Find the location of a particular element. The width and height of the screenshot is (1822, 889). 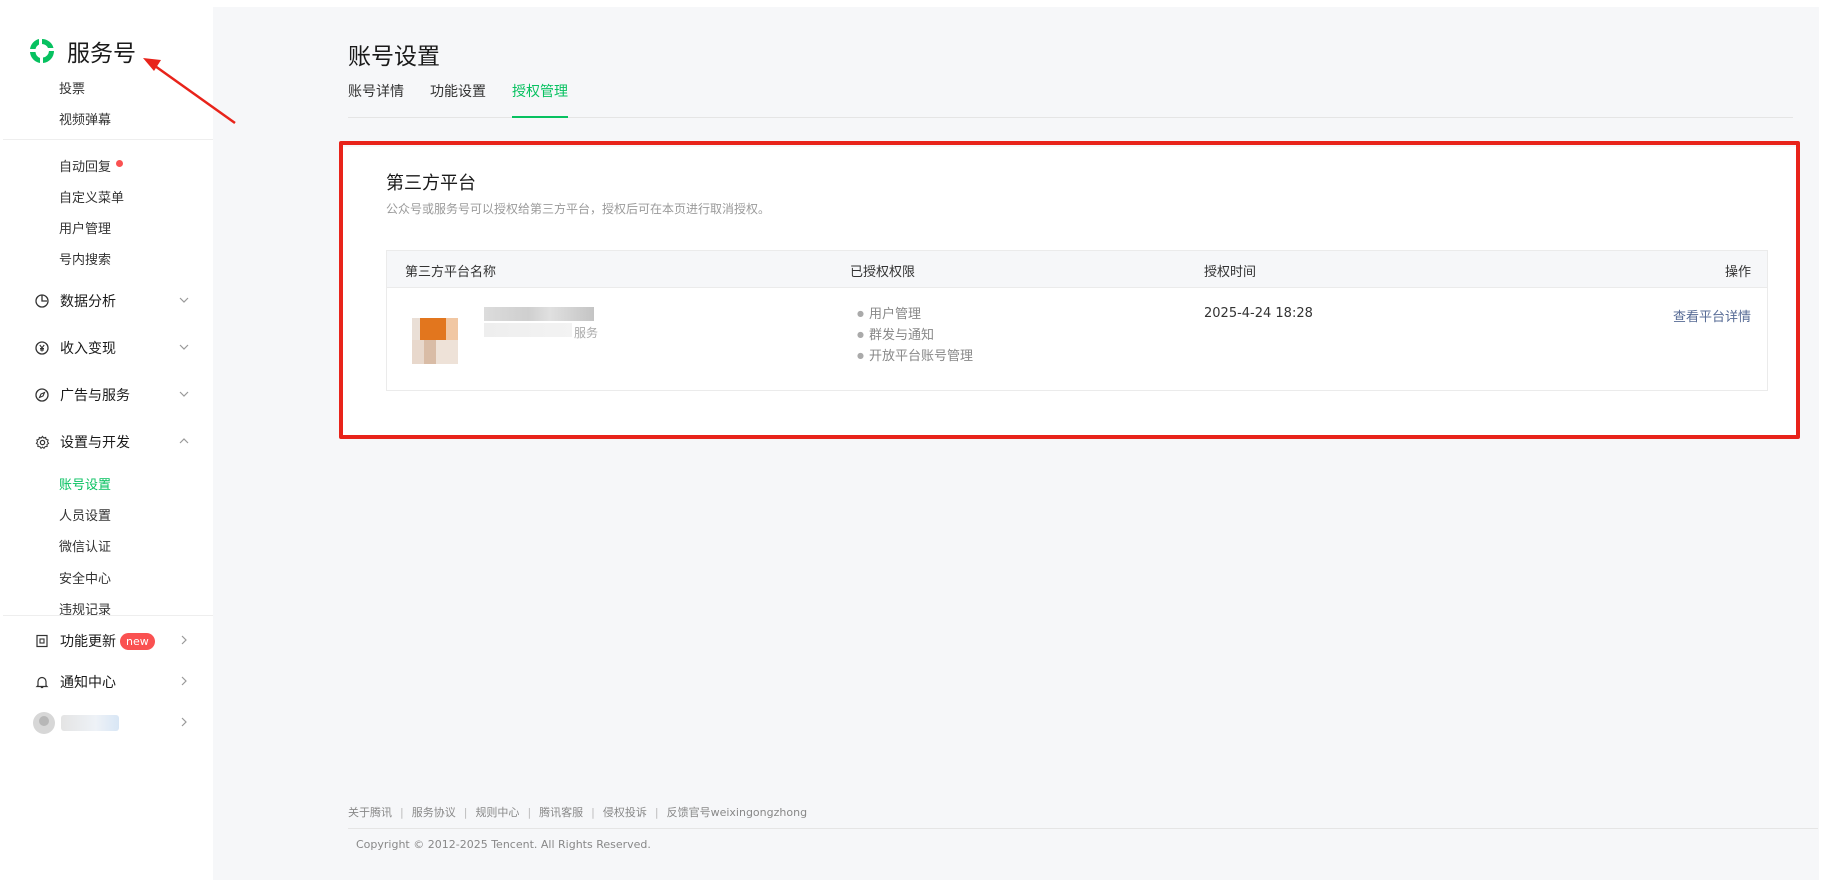

account-name-redacted is located at coordinates (90, 723).